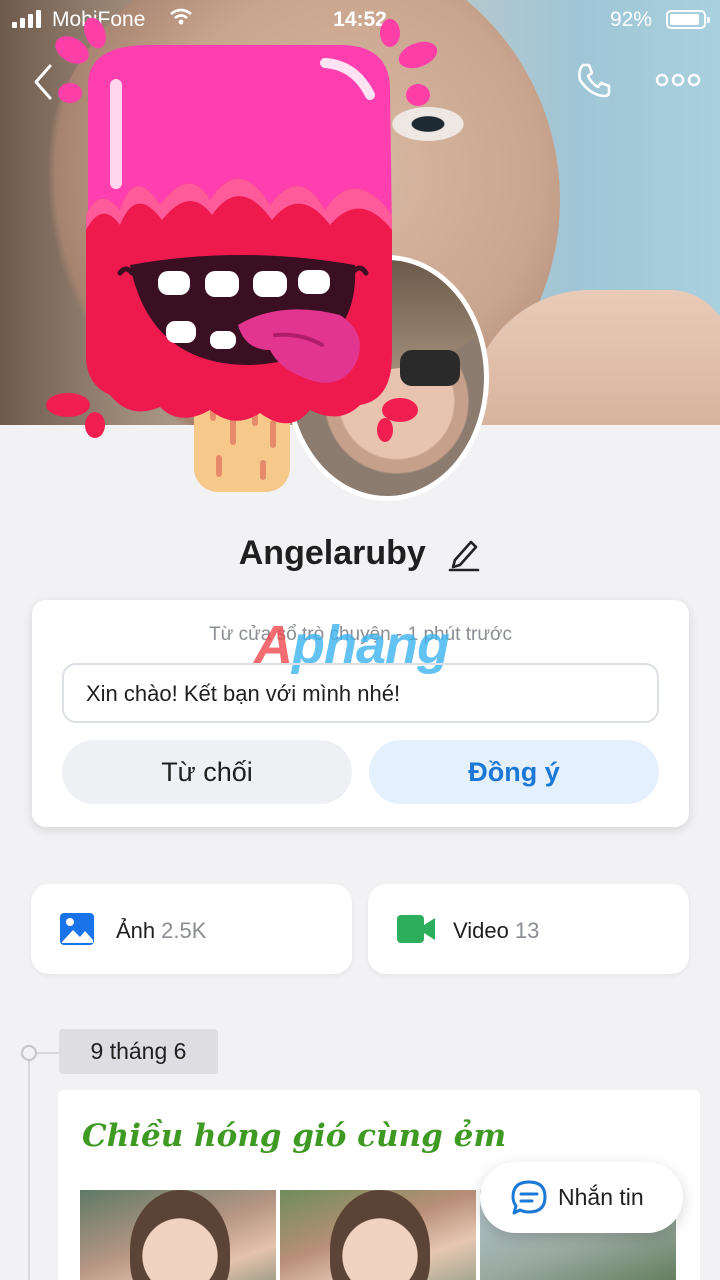  I want to click on videos-tile: Video 13, so click(528, 929).